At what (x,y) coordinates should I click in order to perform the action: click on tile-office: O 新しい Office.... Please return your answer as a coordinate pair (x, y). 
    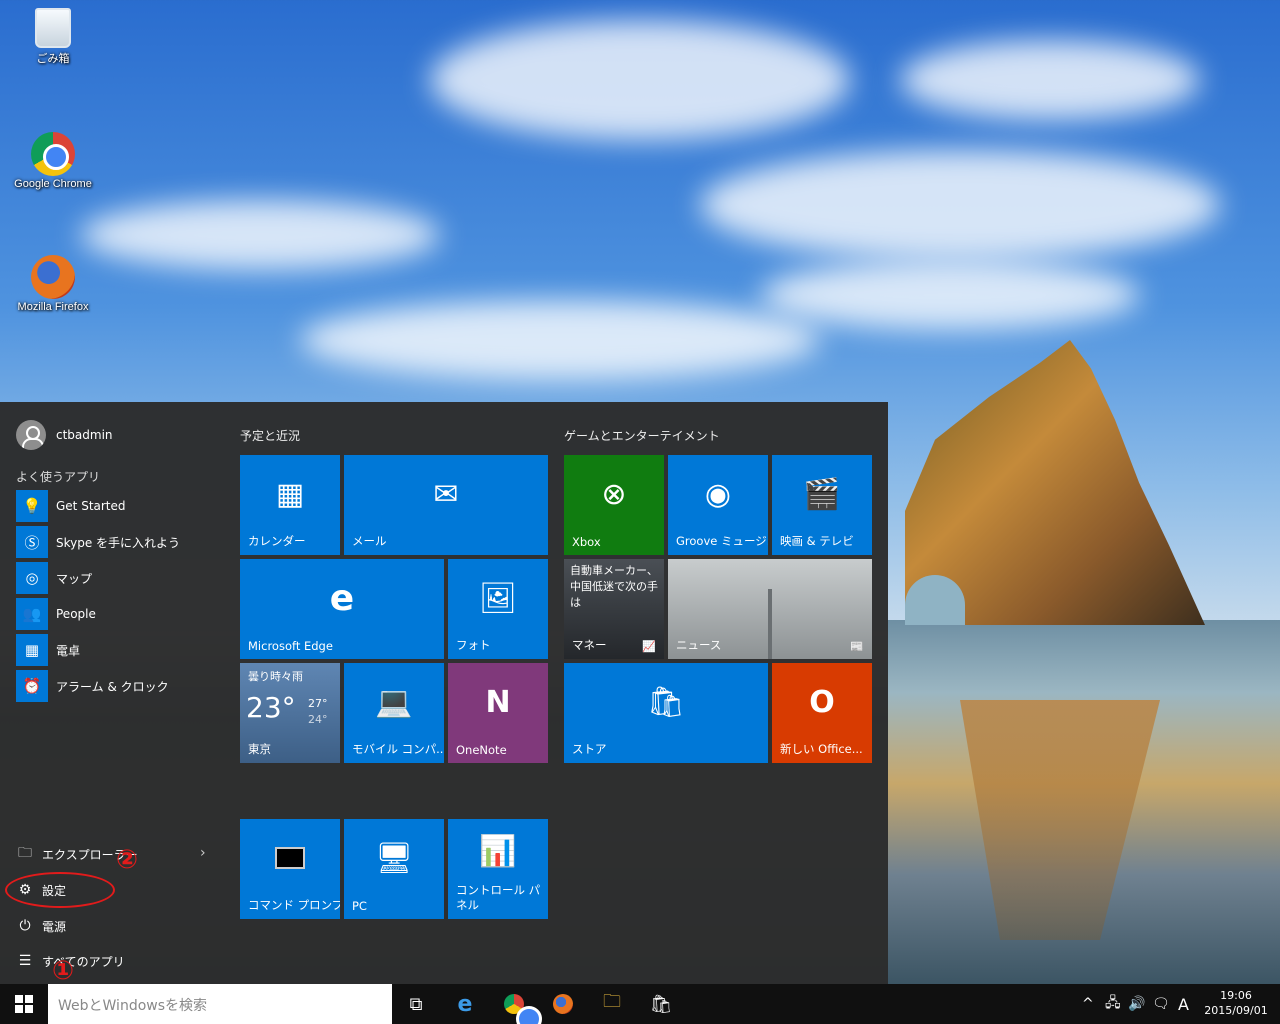
    Looking at the image, I should click on (822, 713).